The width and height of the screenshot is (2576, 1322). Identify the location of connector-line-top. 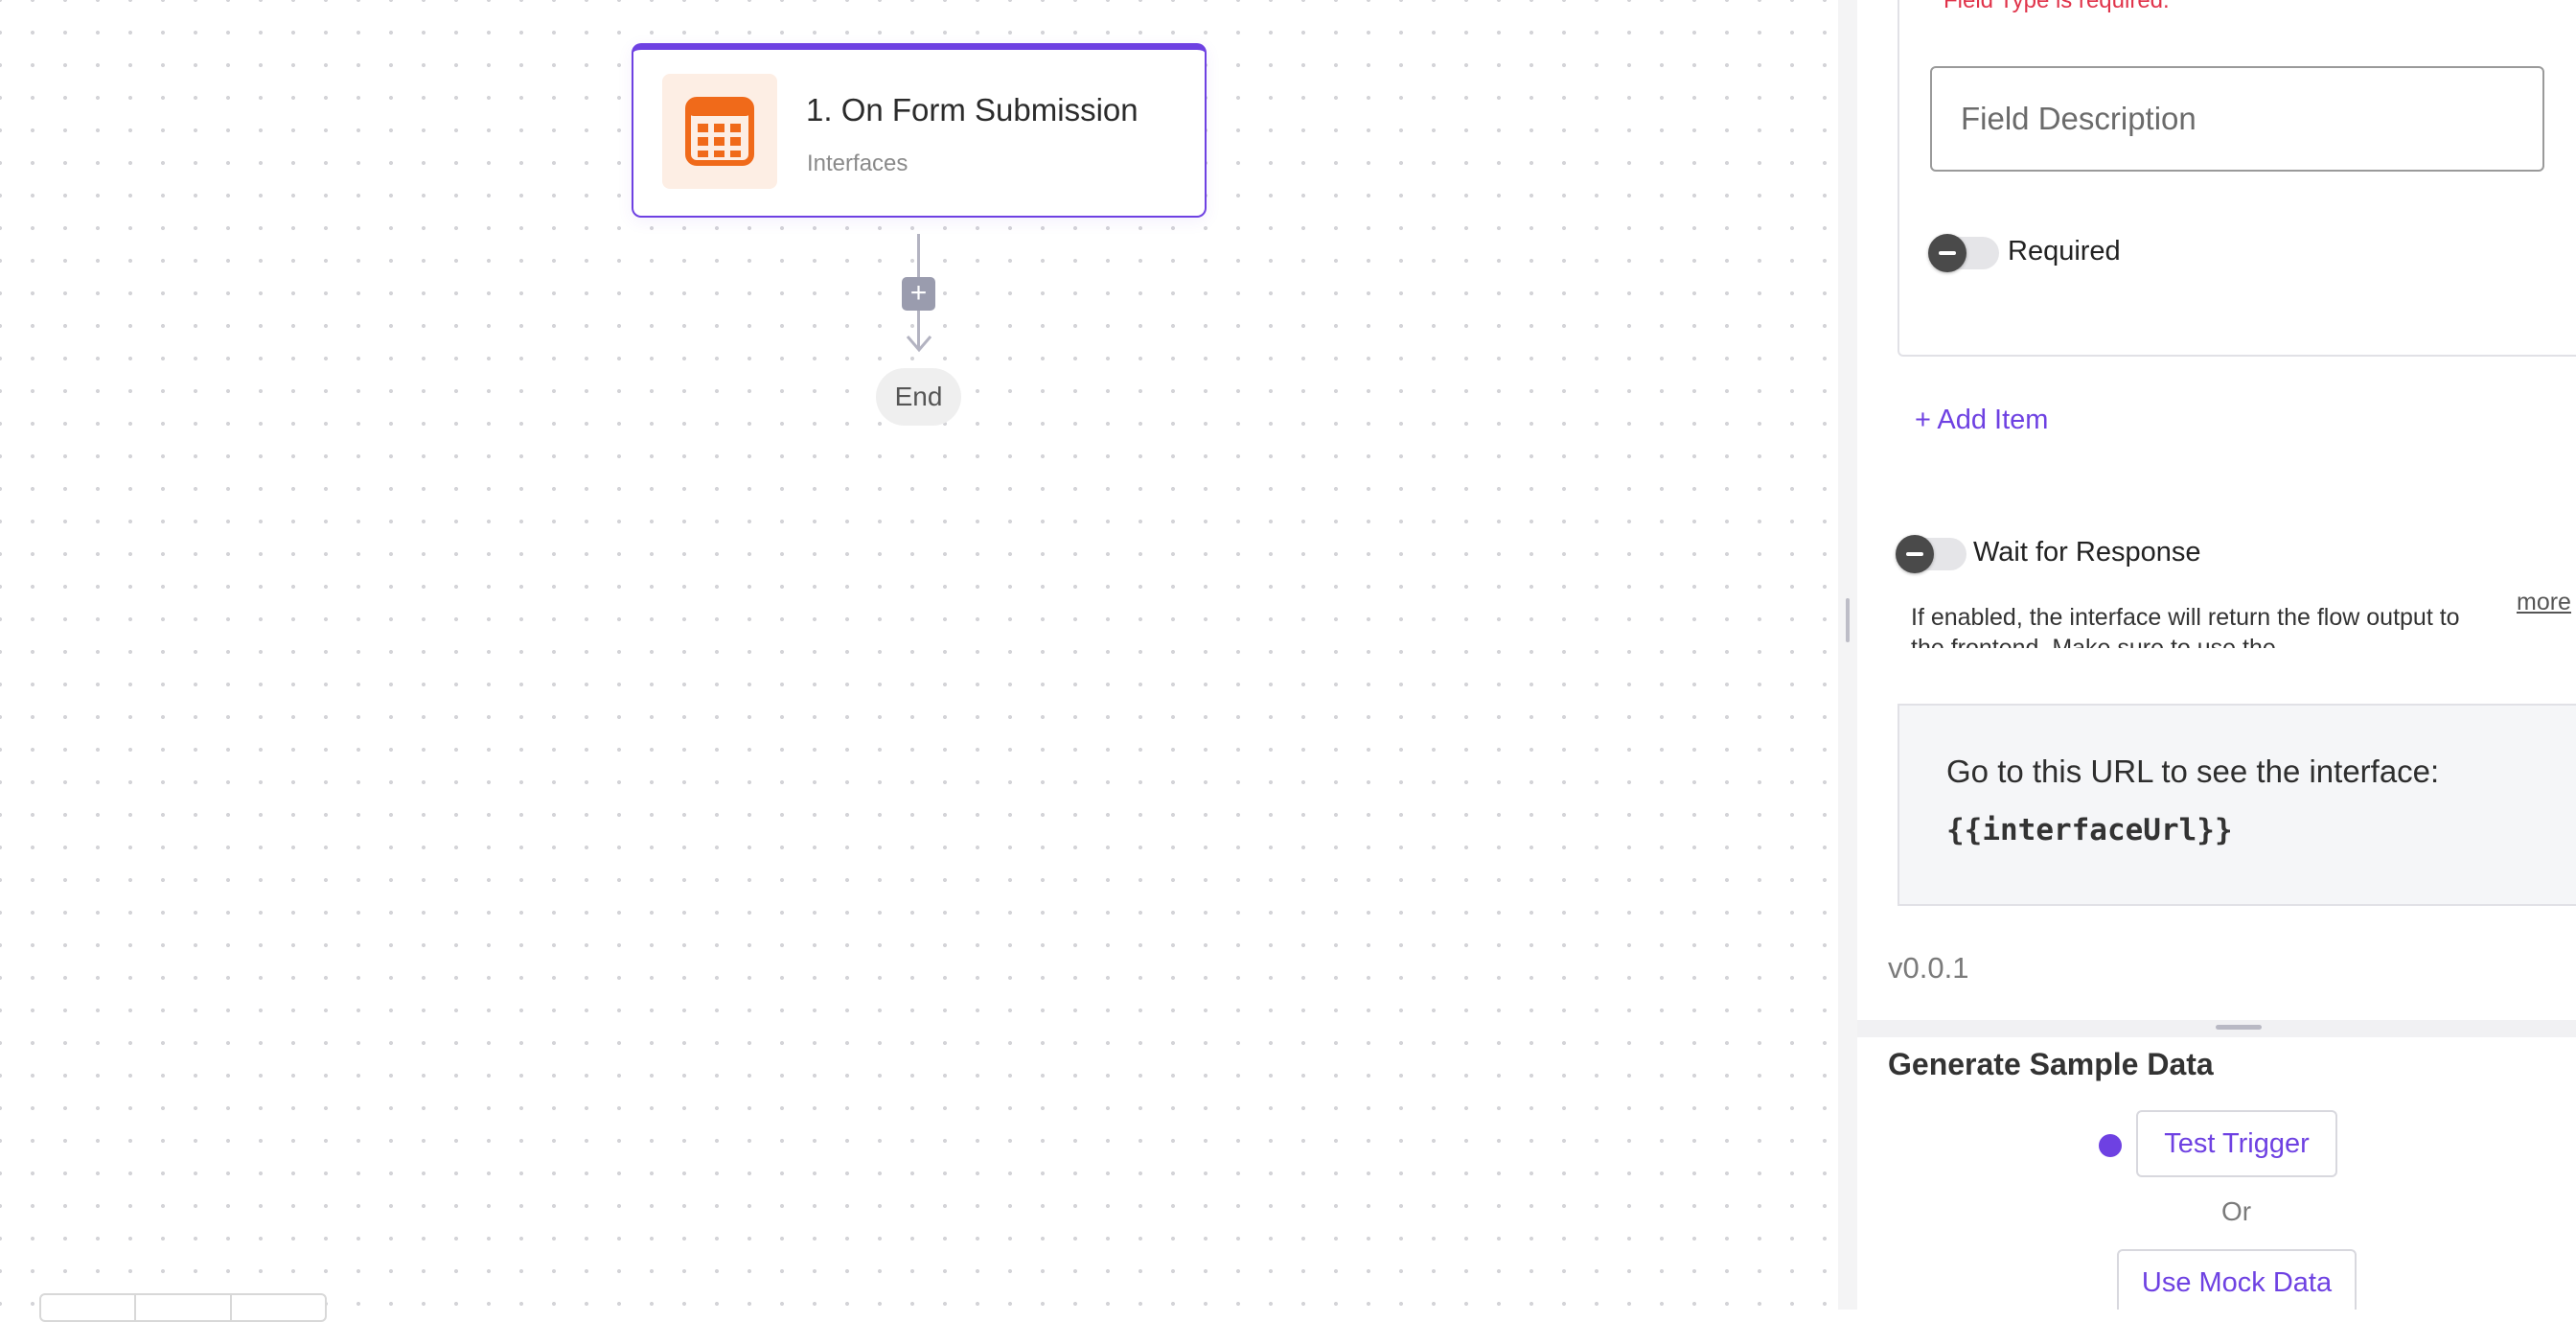
(918, 255).